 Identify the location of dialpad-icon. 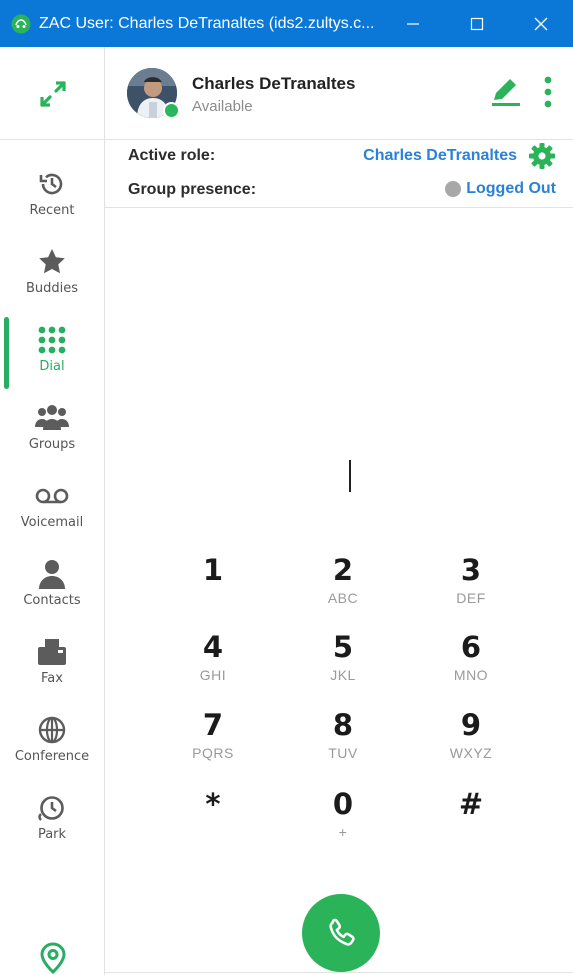
(52, 340).